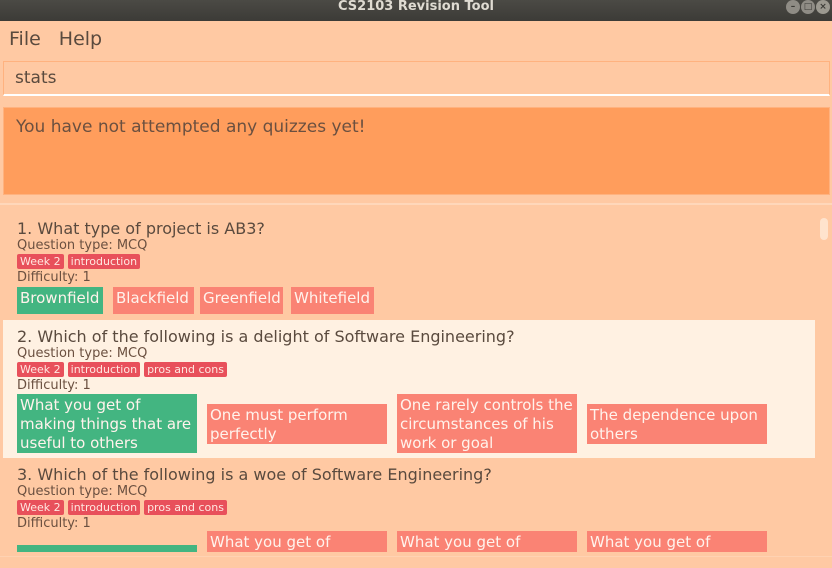 The width and height of the screenshot is (832, 568). What do you see at coordinates (416, 204) in the screenshot?
I see `divider` at bounding box center [416, 204].